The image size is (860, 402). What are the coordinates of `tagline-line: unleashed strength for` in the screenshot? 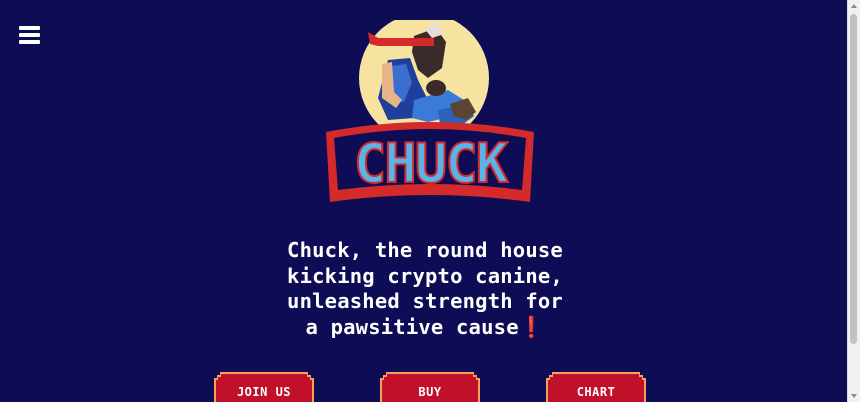 It's located at (425, 301).